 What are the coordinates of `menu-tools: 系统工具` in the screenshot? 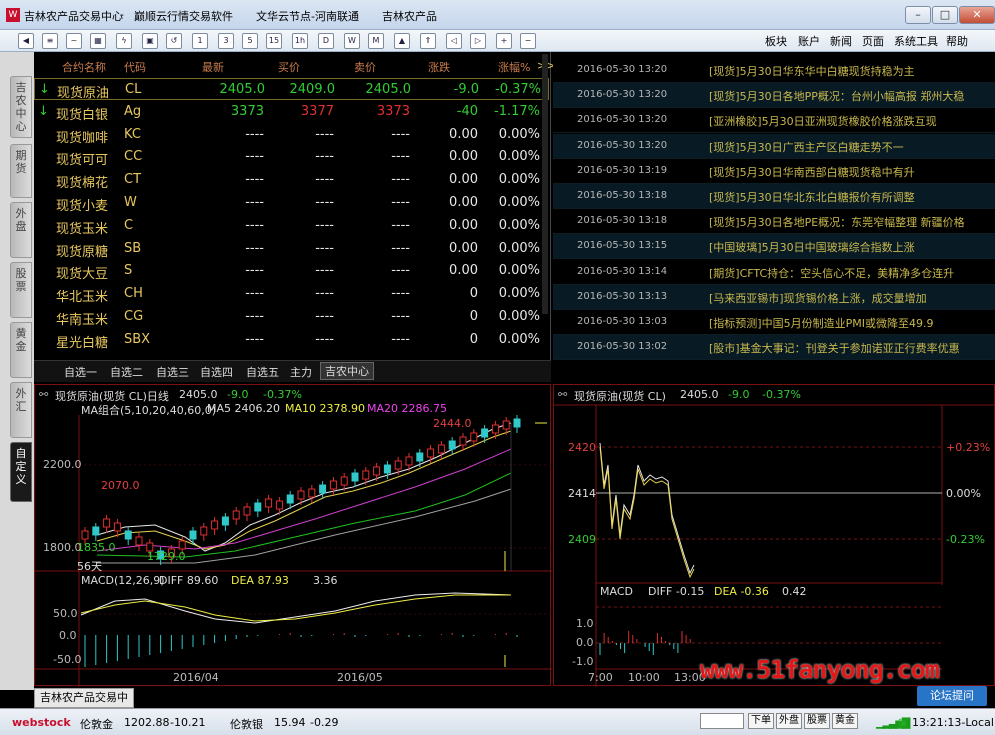 It's located at (916, 41).